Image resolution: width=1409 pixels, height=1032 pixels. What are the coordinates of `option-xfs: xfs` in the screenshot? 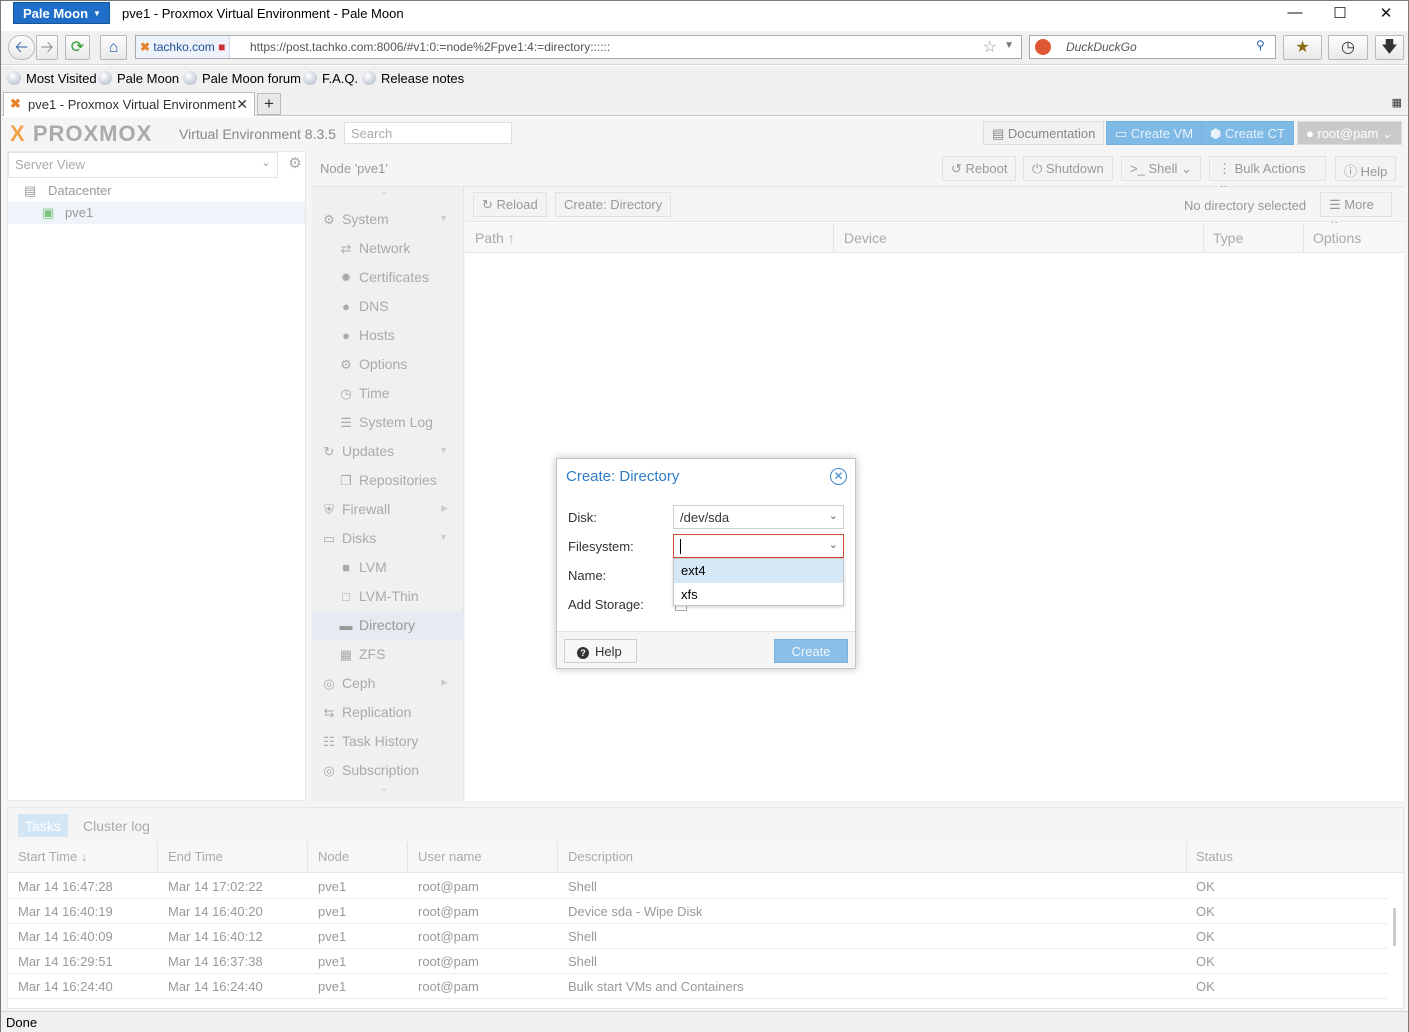 It's located at (758, 595).